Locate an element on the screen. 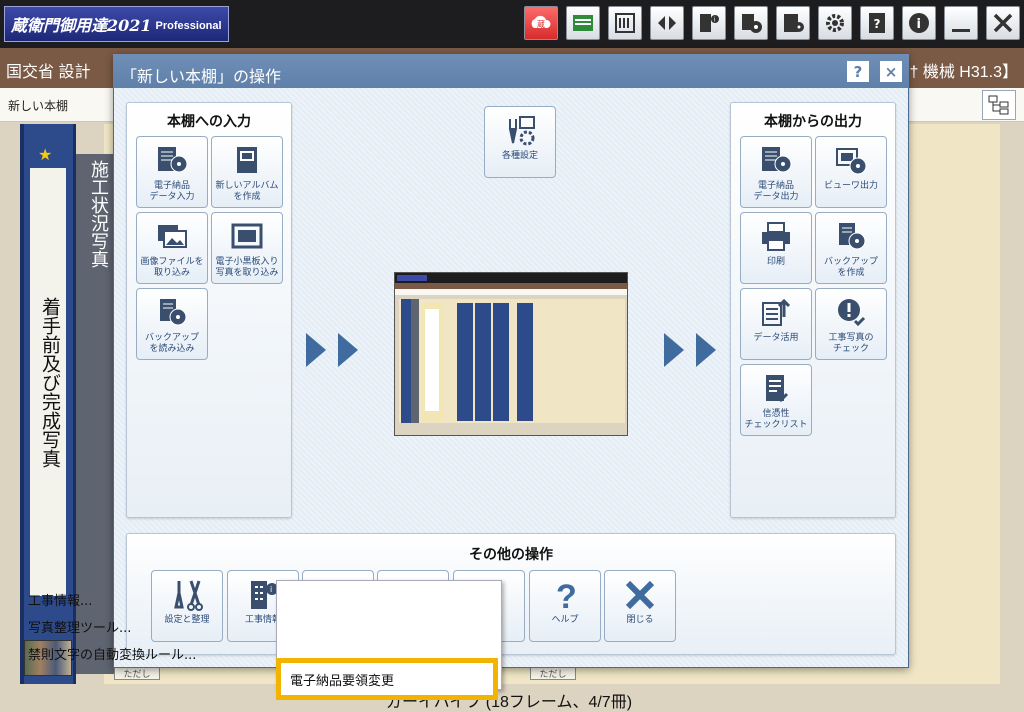  calculator-icon is located at coordinates (794, 23).